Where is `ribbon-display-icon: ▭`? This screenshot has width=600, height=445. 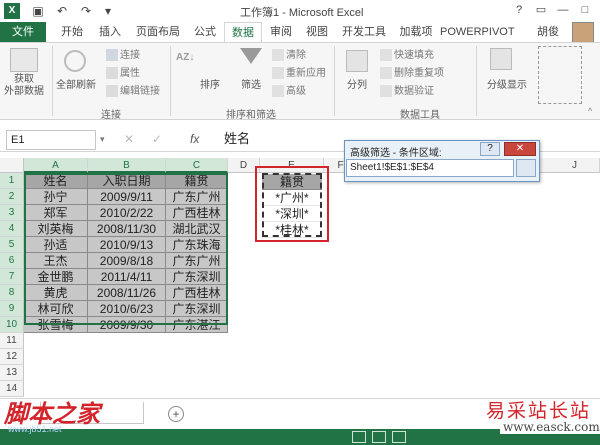 ribbon-display-icon: ▭ is located at coordinates (541, 10).